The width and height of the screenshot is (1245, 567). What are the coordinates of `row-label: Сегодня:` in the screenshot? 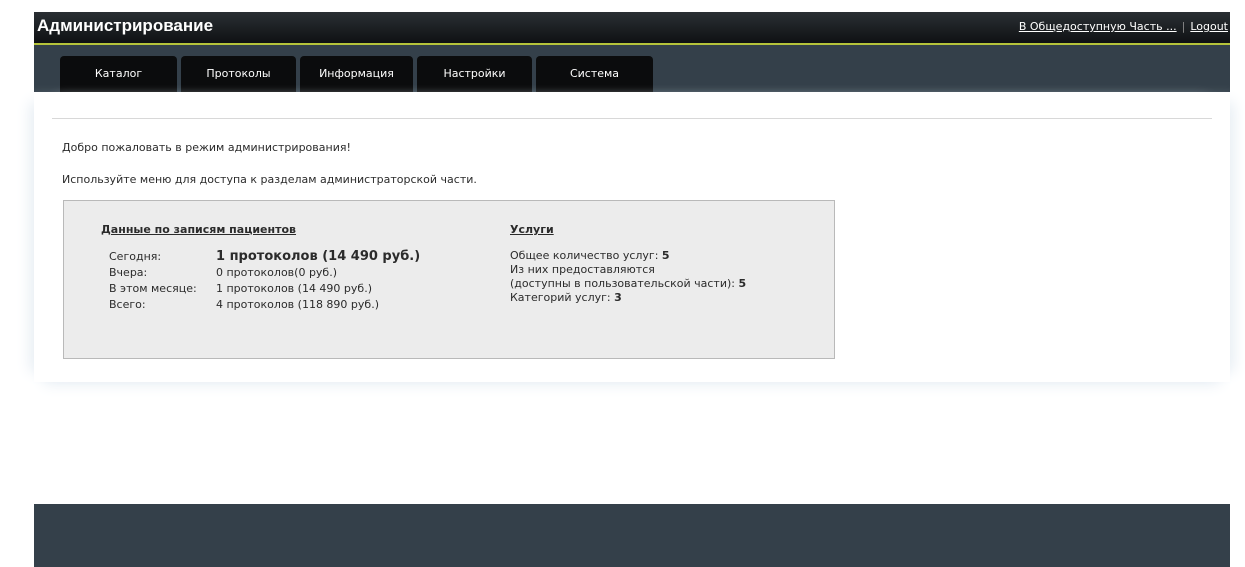 It's located at (135, 256).